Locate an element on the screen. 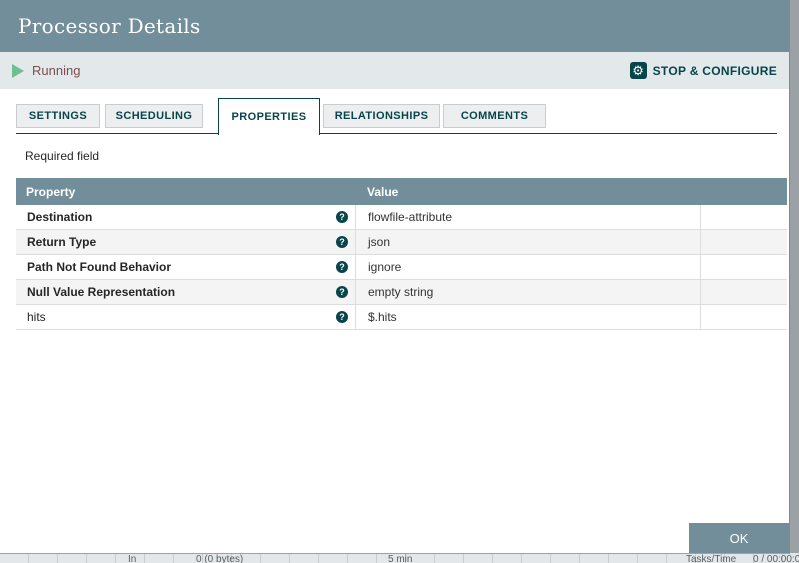  run-status-icon is located at coordinates (18, 70).